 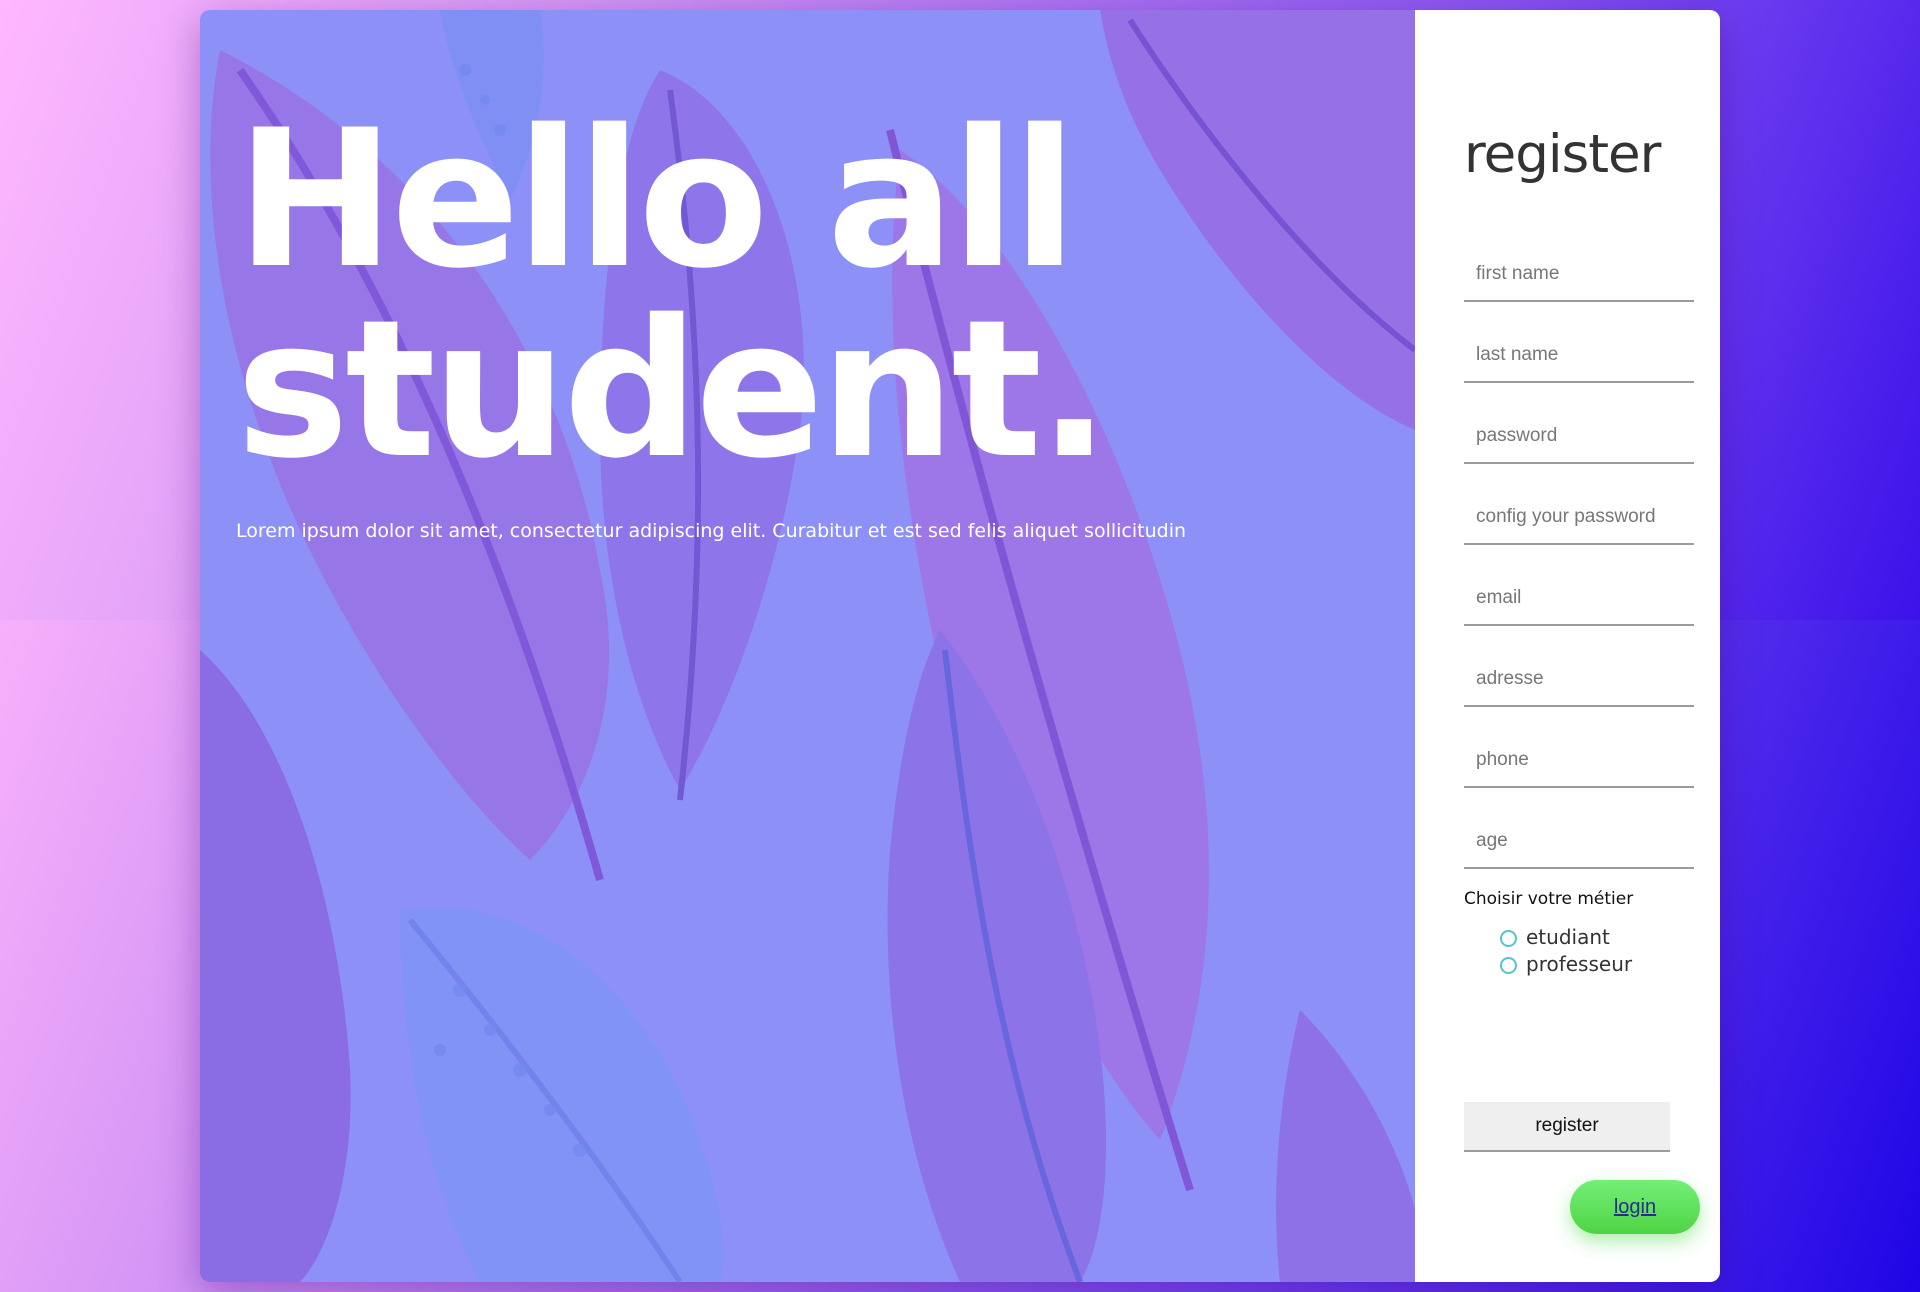 I want to click on job-radio-group: etudiant professeur, so click(x=1597, y=950).